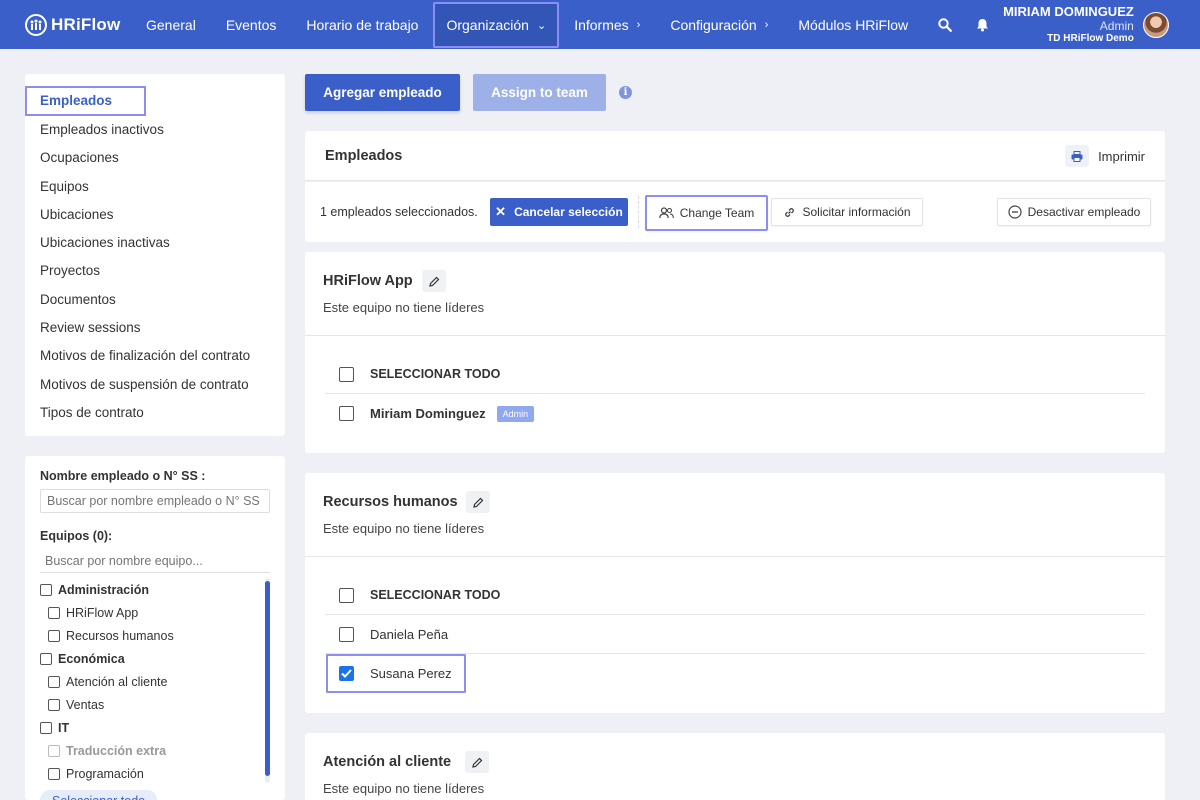 Image resolution: width=1200 pixels, height=800 pixels. Describe the element at coordinates (399, 212) in the screenshot. I see `selected-count: 1 empleados seleccionados.` at that location.